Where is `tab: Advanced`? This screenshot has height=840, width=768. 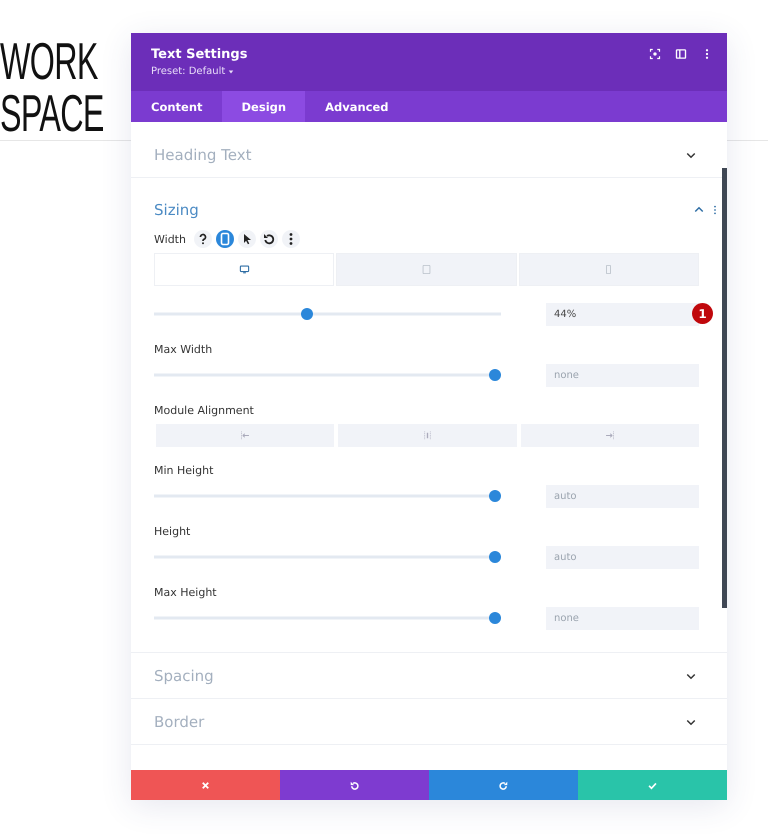
tab: Advanced is located at coordinates (356, 106).